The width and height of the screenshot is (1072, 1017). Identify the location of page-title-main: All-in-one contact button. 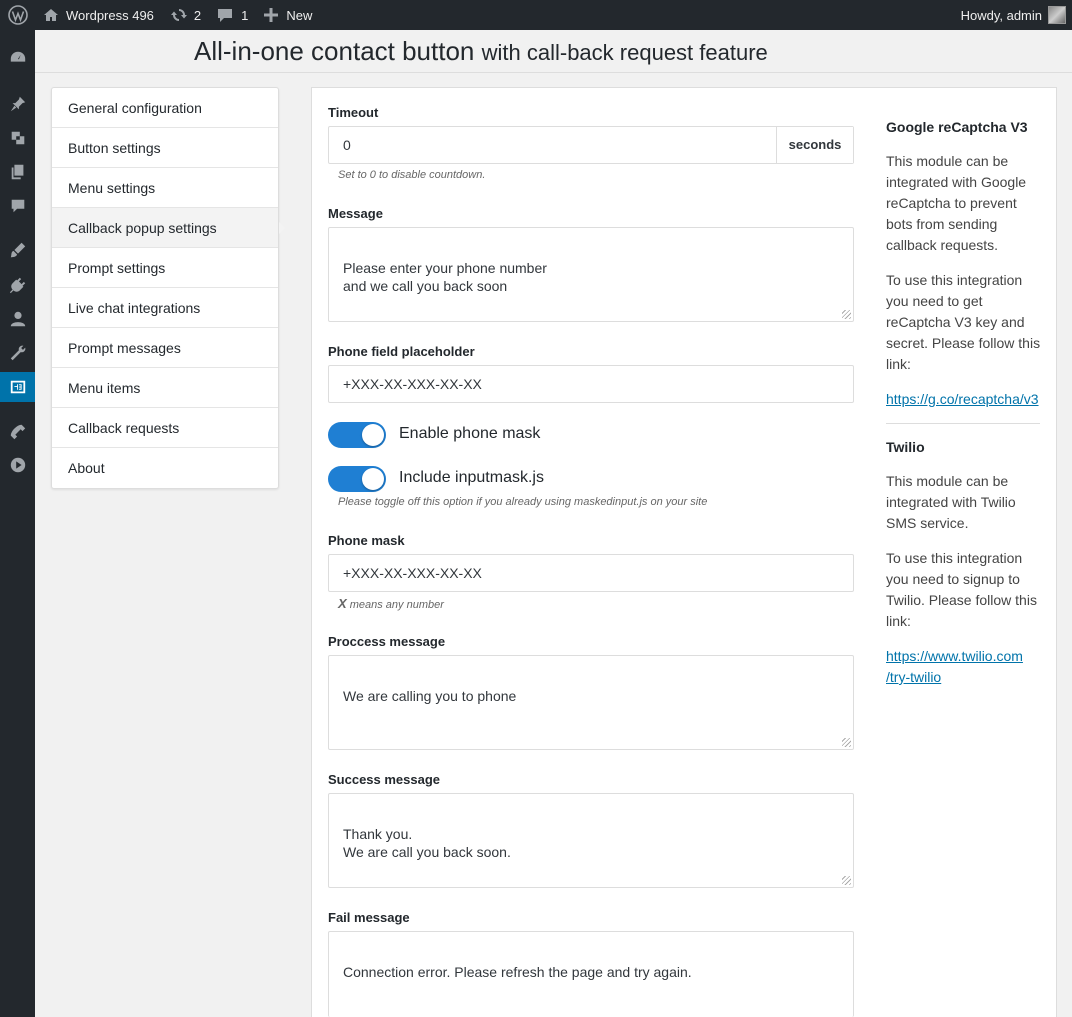
(334, 51).